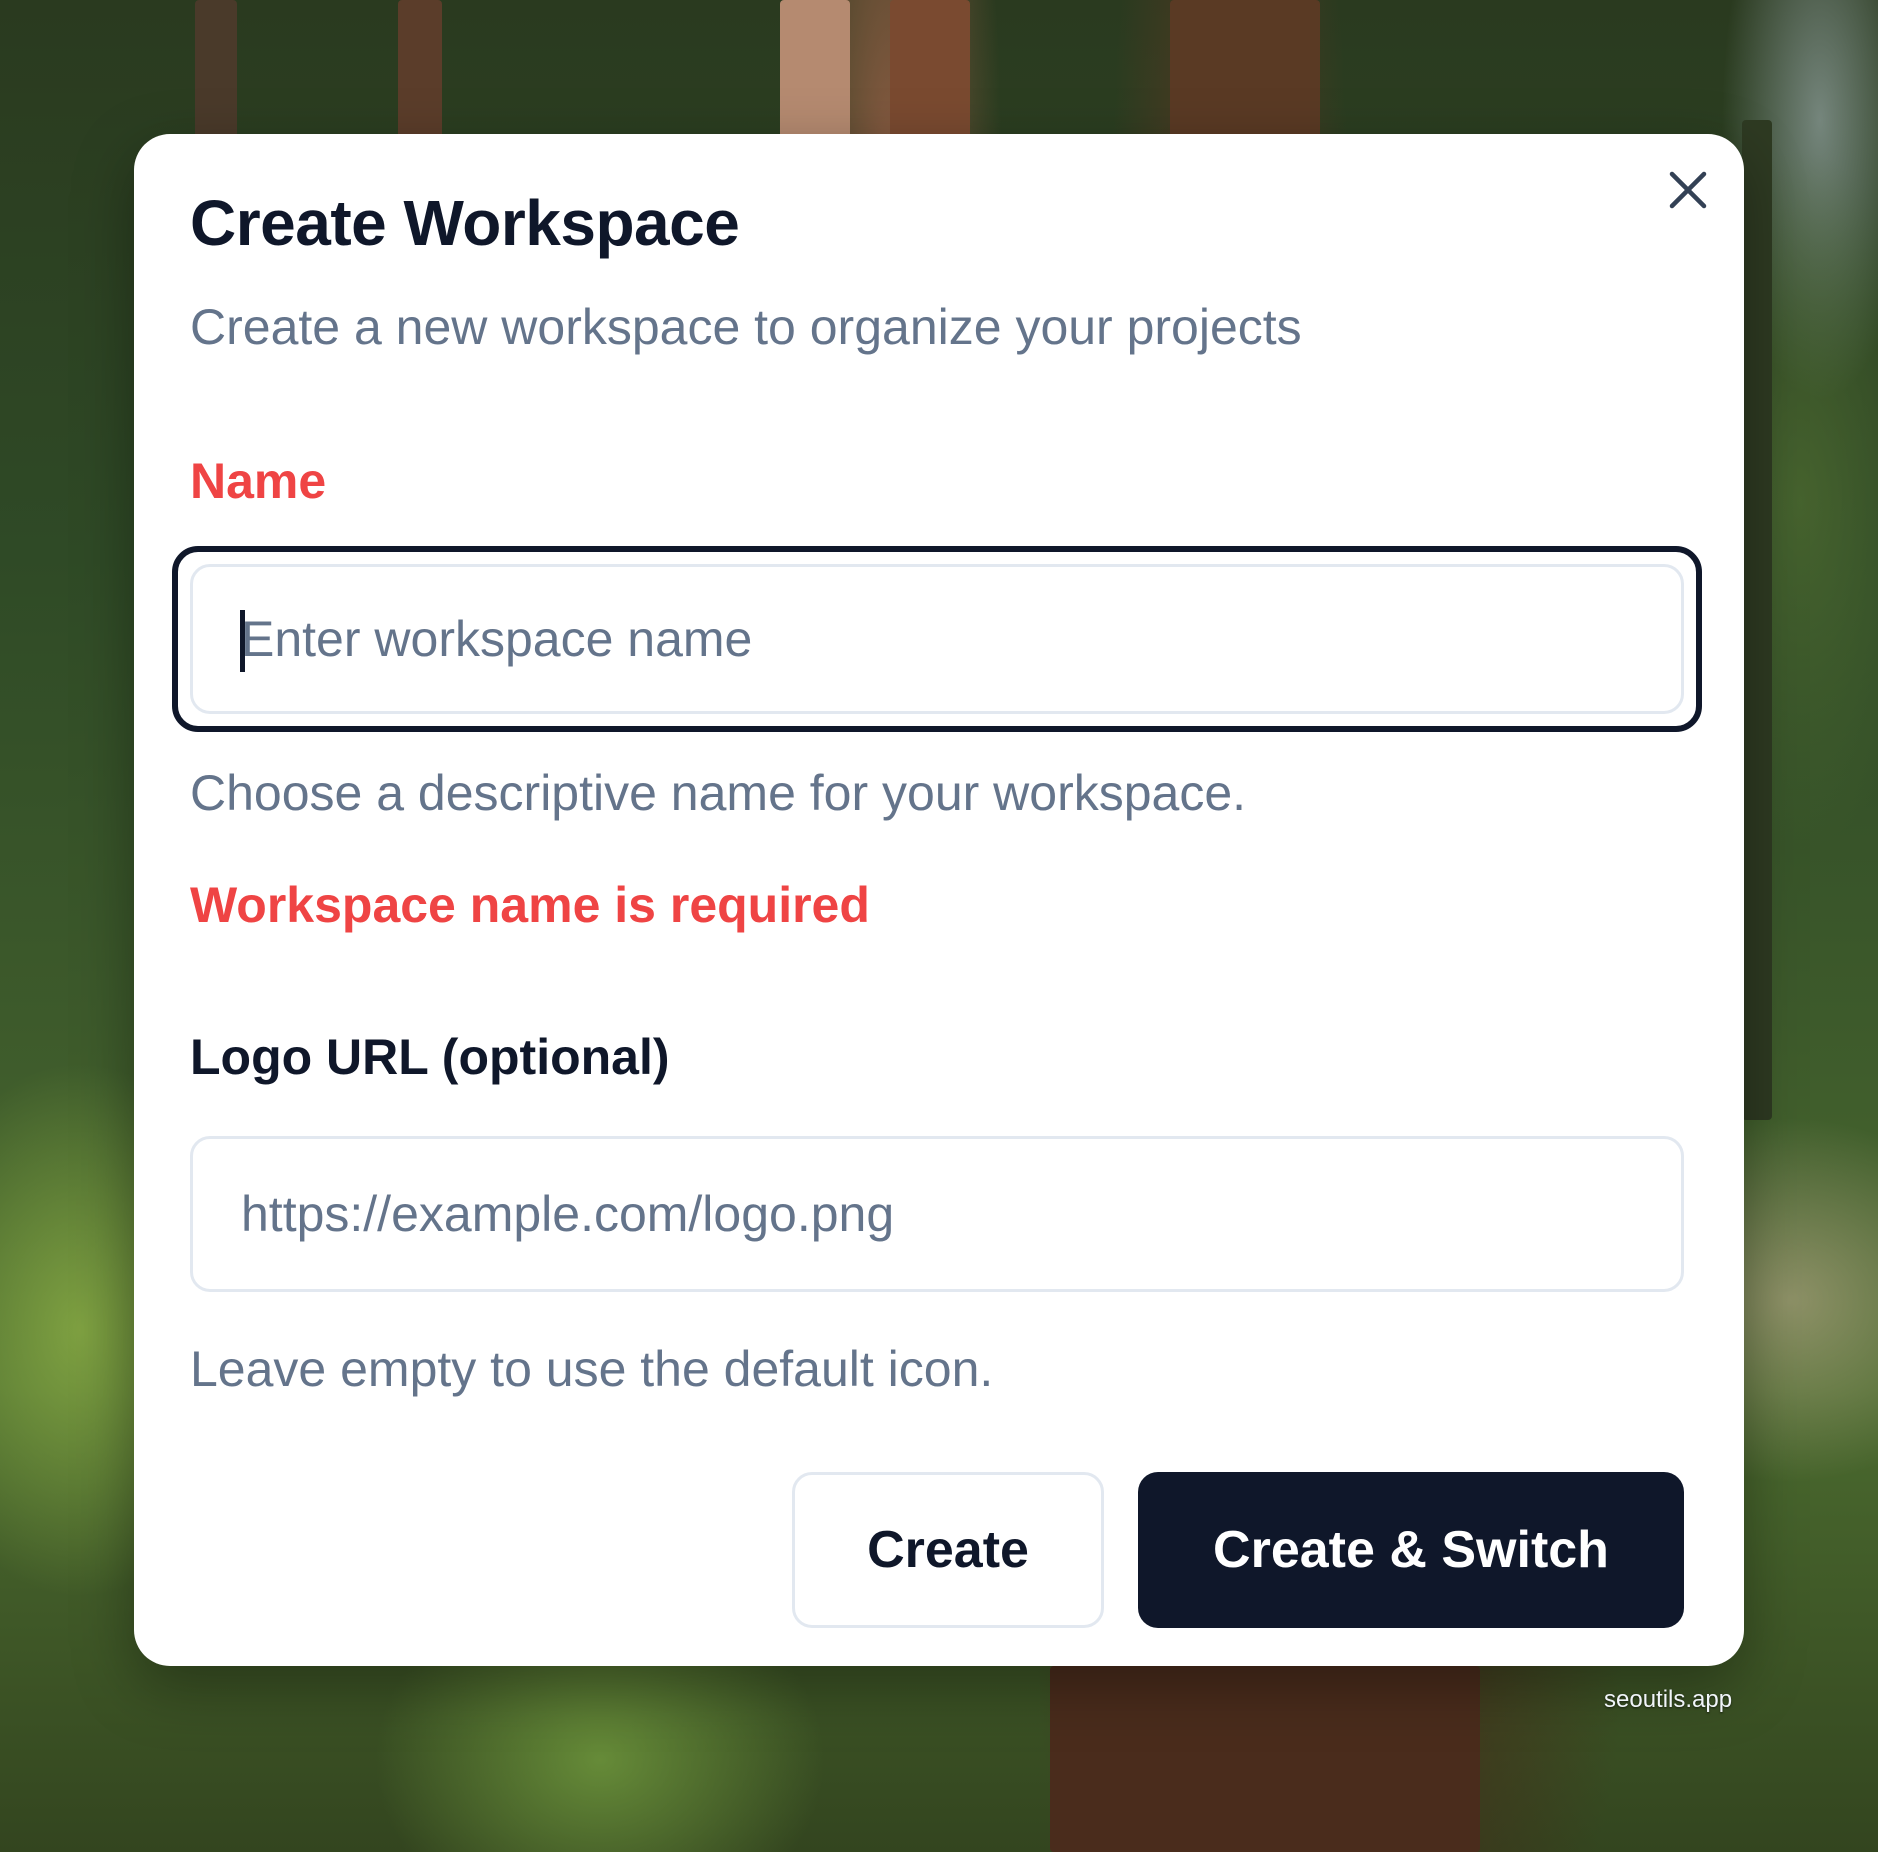  I want to click on close-icon, so click(1688, 190).